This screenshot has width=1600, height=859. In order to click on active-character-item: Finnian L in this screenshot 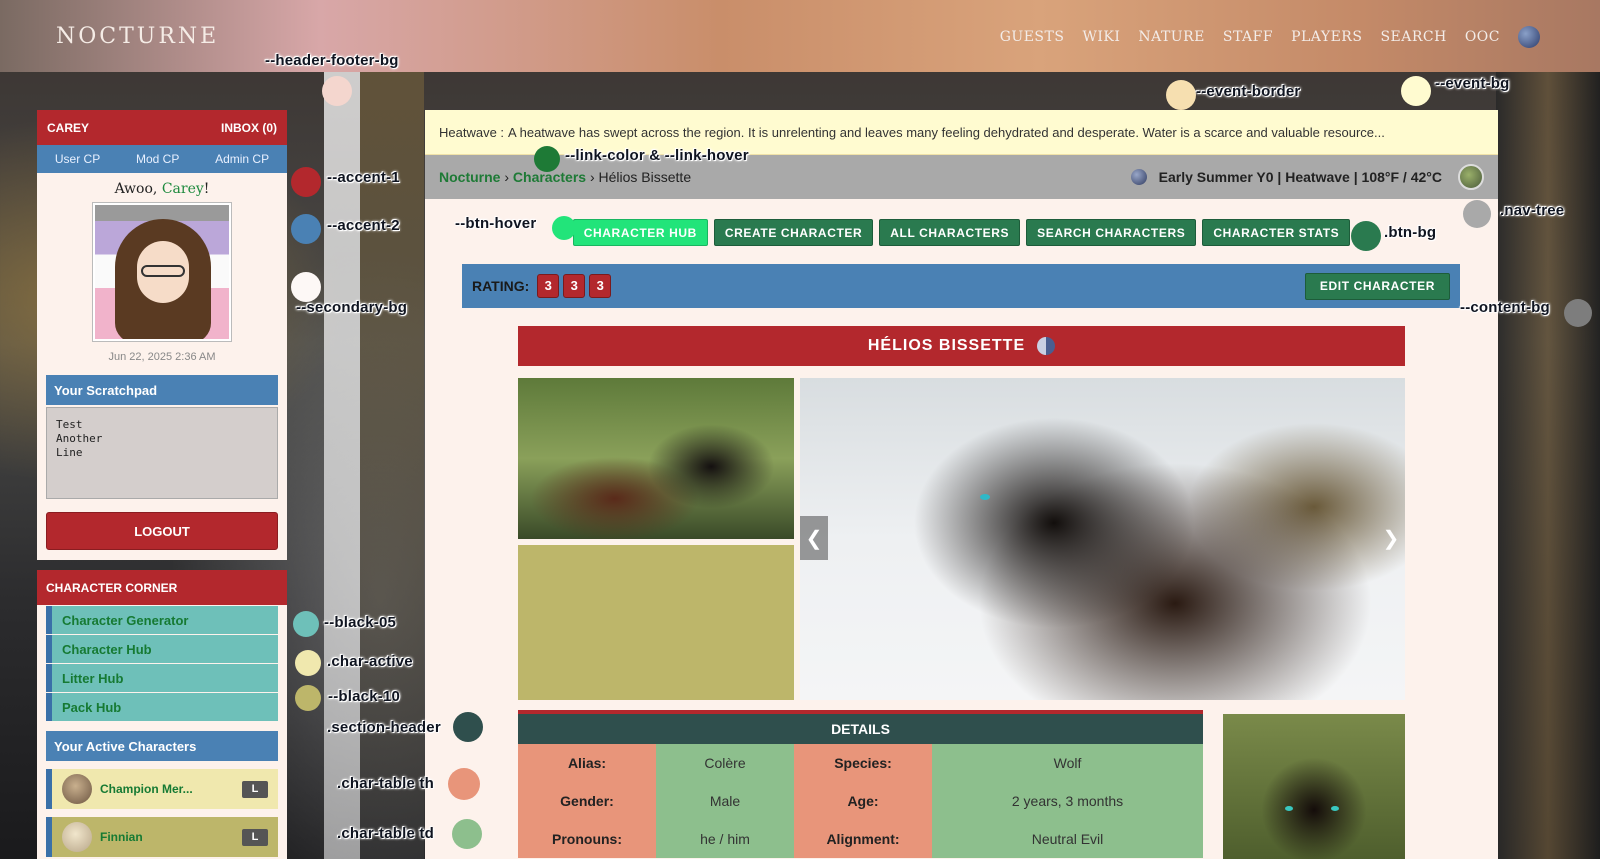, I will do `click(162, 837)`.